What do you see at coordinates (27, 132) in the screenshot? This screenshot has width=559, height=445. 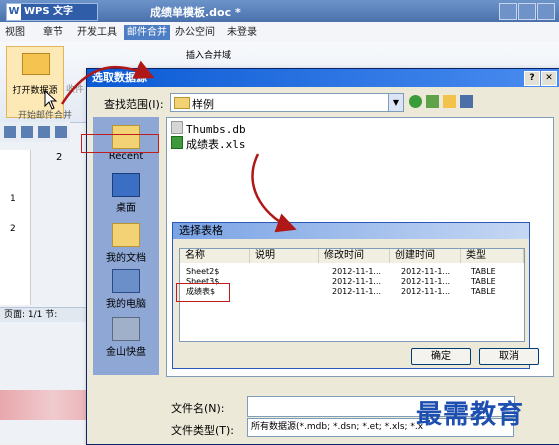 I see `print-icon` at bounding box center [27, 132].